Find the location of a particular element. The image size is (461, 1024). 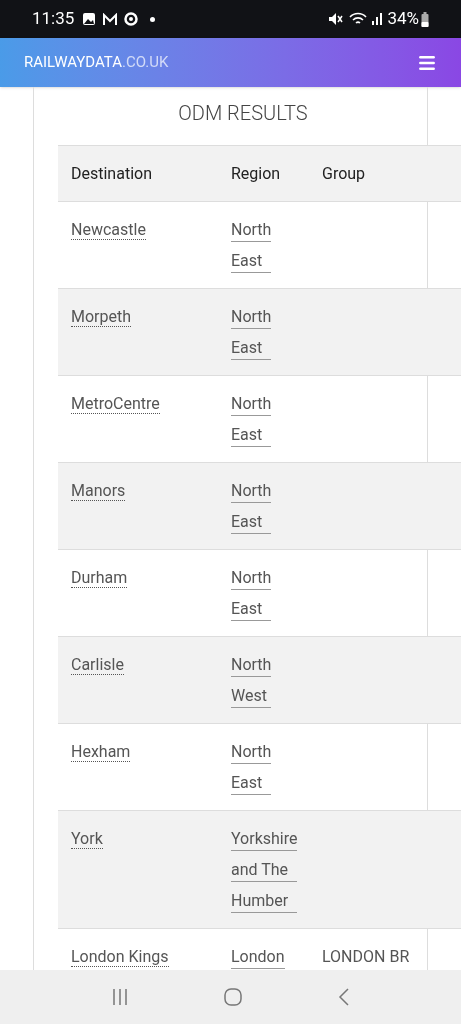

mail-icon is located at coordinates (110, 19).